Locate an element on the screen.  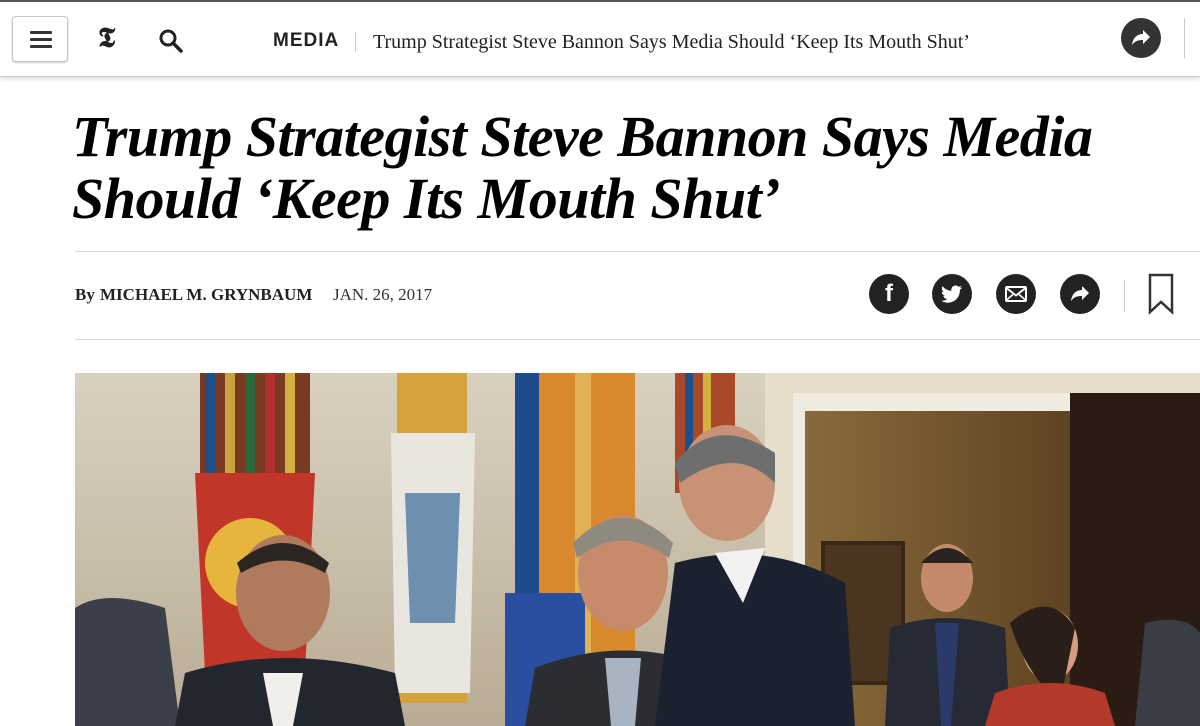
facebook-icon: f is located at coordinates (889, 293).